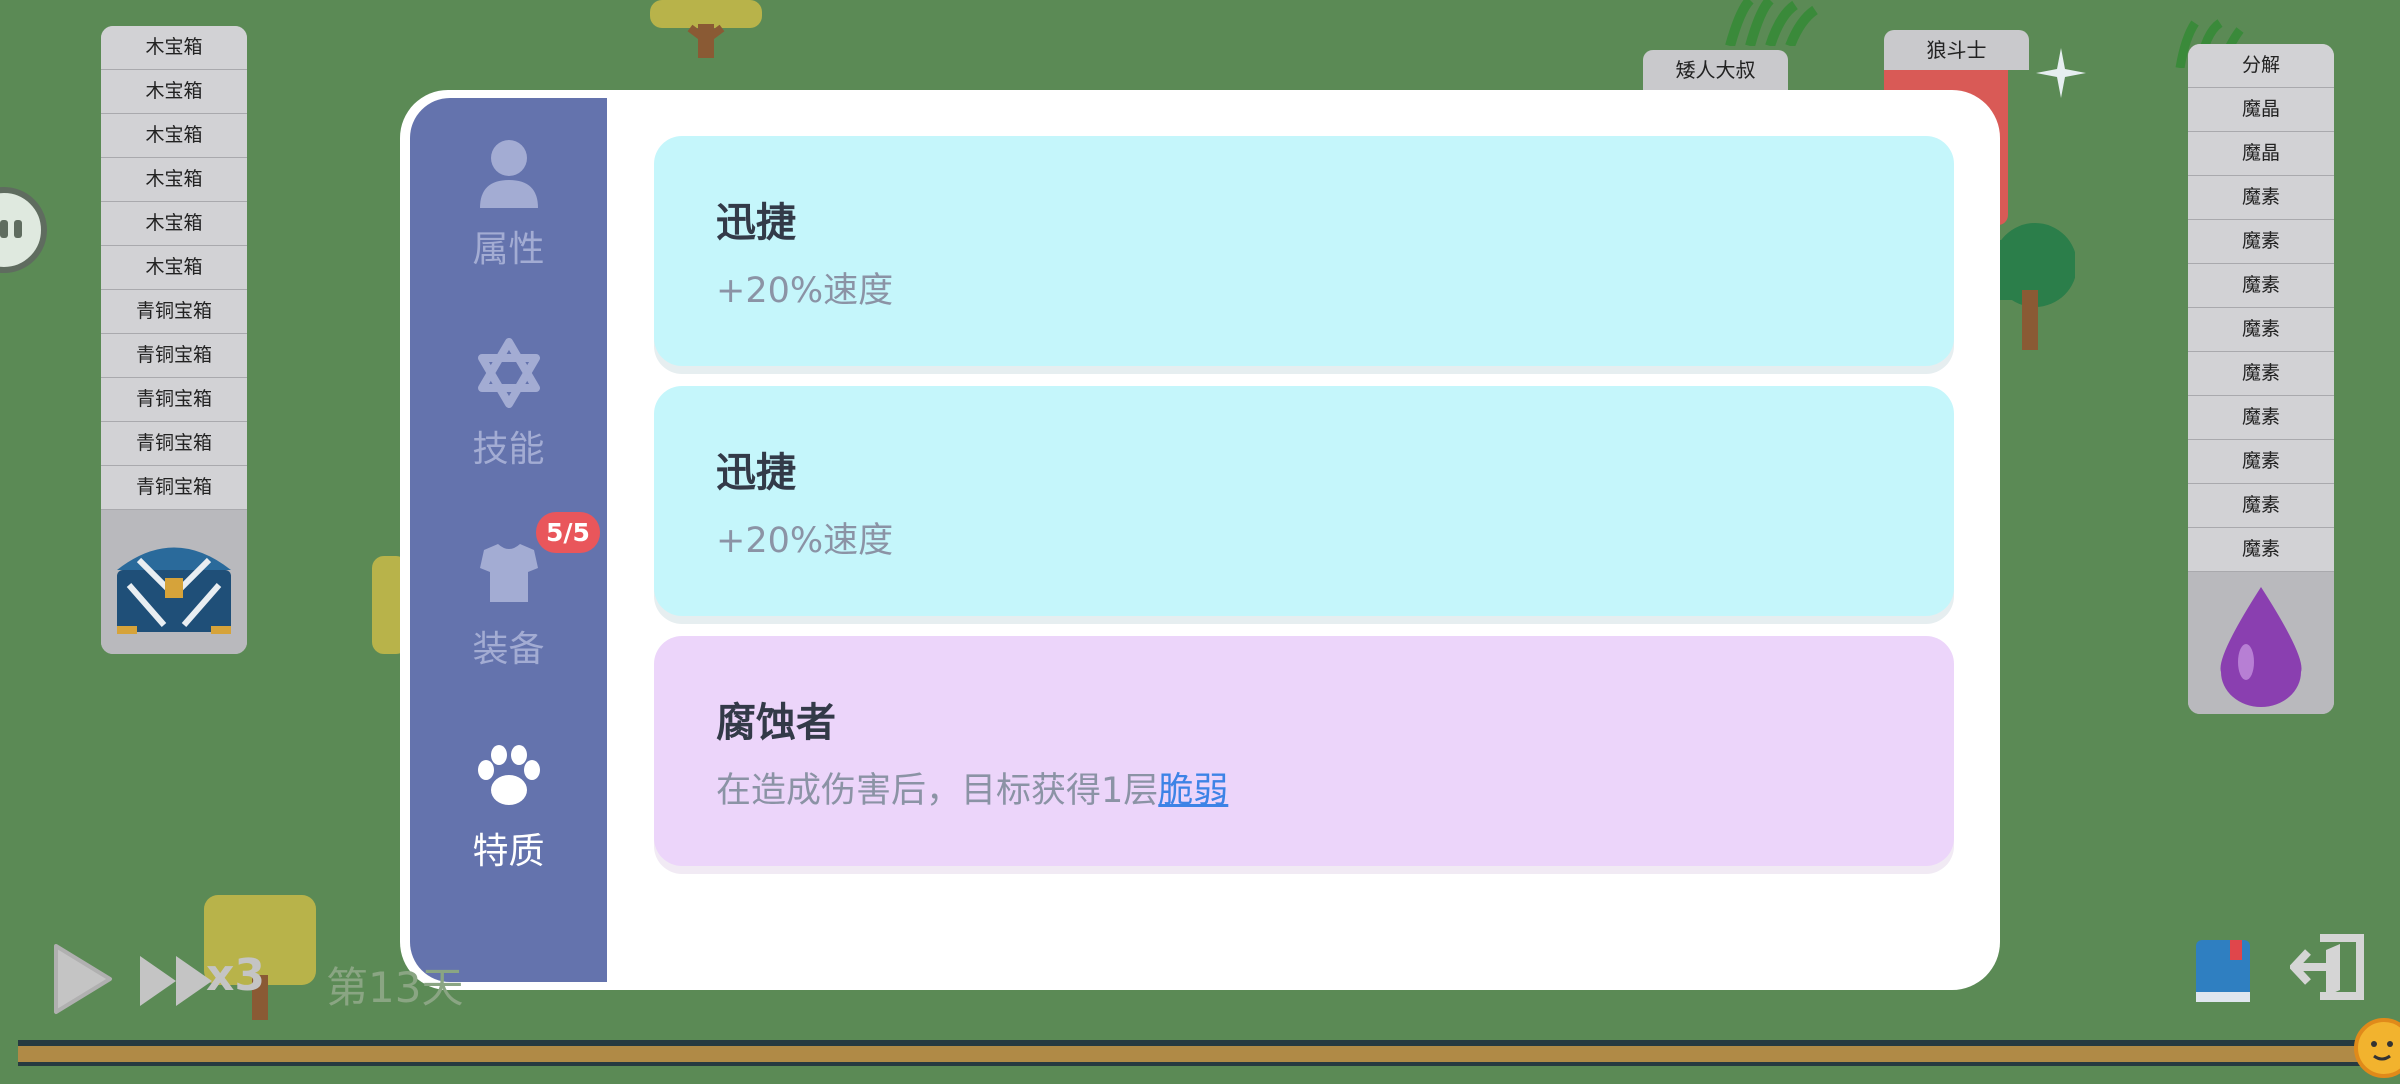 The image size is (2400, 1084). What do you see at coordinates (508, 851) in the screenshot?
I see `tab-label: 特质` at bounding box center [508, 851].